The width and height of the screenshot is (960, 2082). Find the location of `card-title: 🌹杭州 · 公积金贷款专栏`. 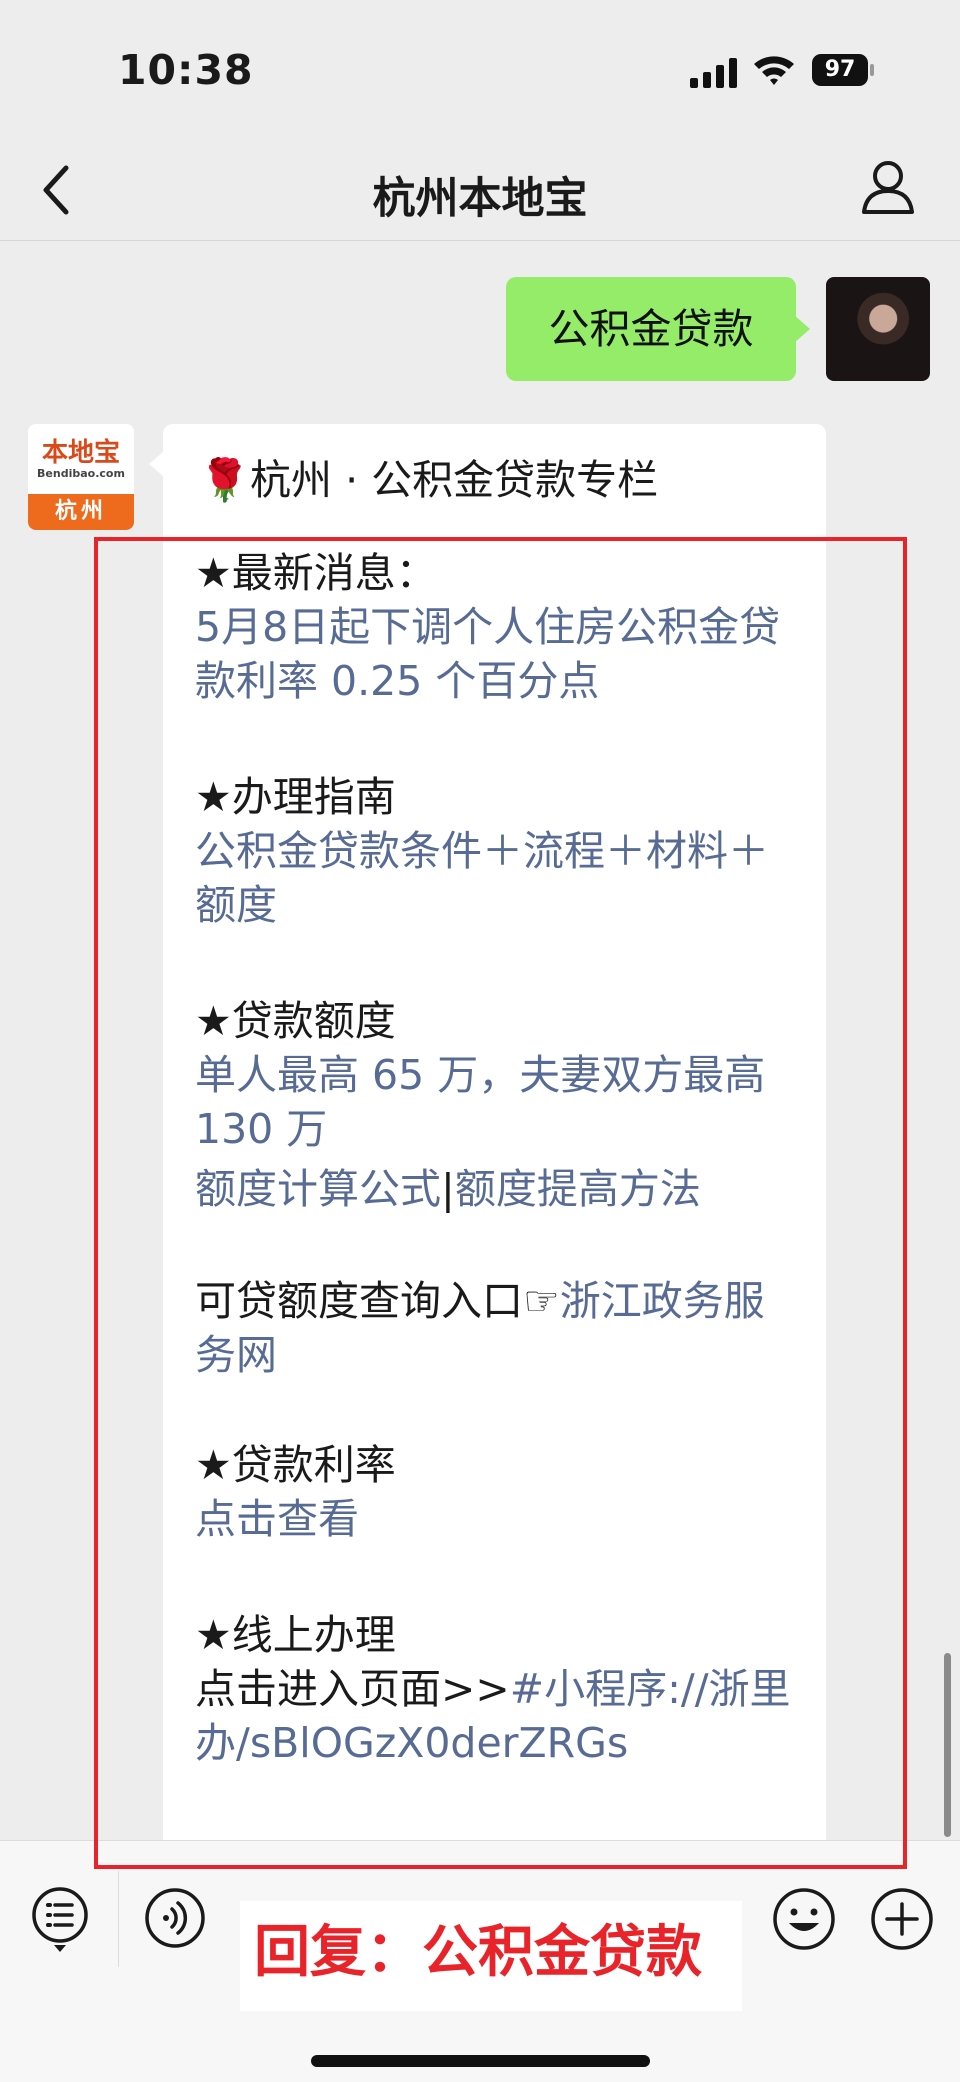

card-title: 🌹杭州 · 公积金贷款专栏 is located at coordinates (429, 480).